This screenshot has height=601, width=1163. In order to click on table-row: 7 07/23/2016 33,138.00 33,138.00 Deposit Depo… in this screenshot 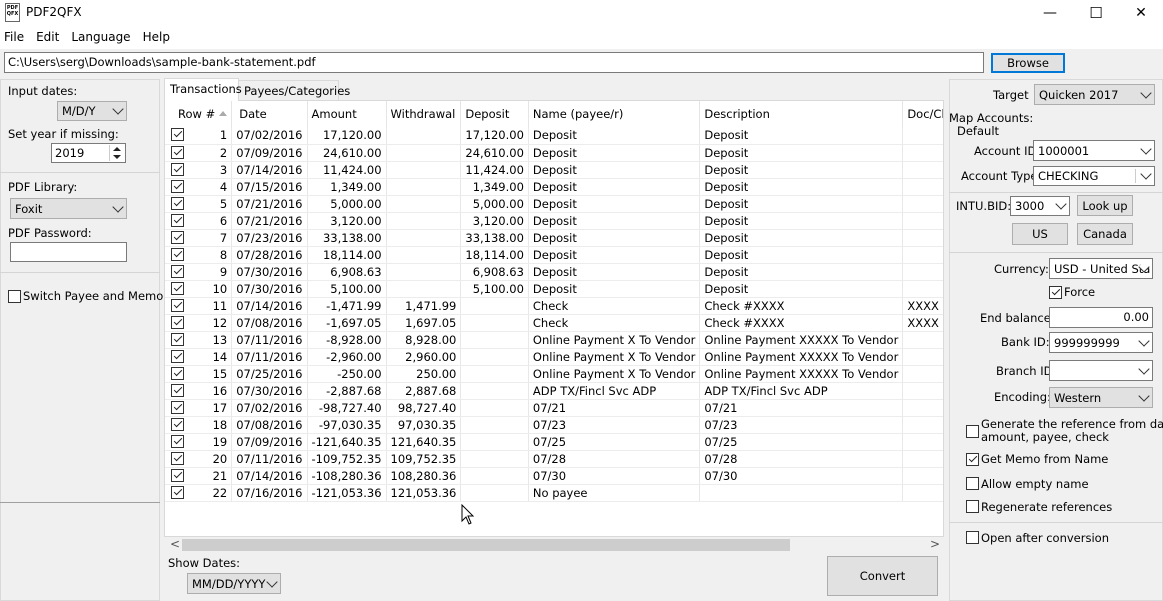, I will do `click(554, 238)`.